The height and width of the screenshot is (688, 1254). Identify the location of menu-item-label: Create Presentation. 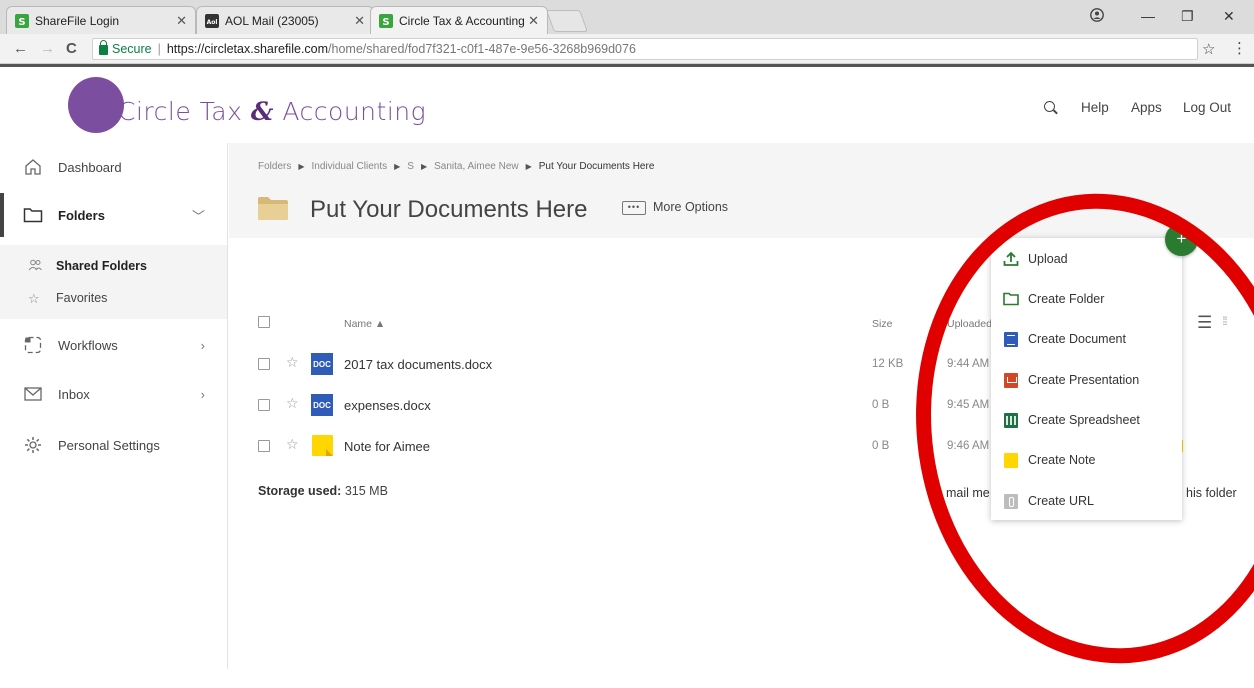
(1084, 380).